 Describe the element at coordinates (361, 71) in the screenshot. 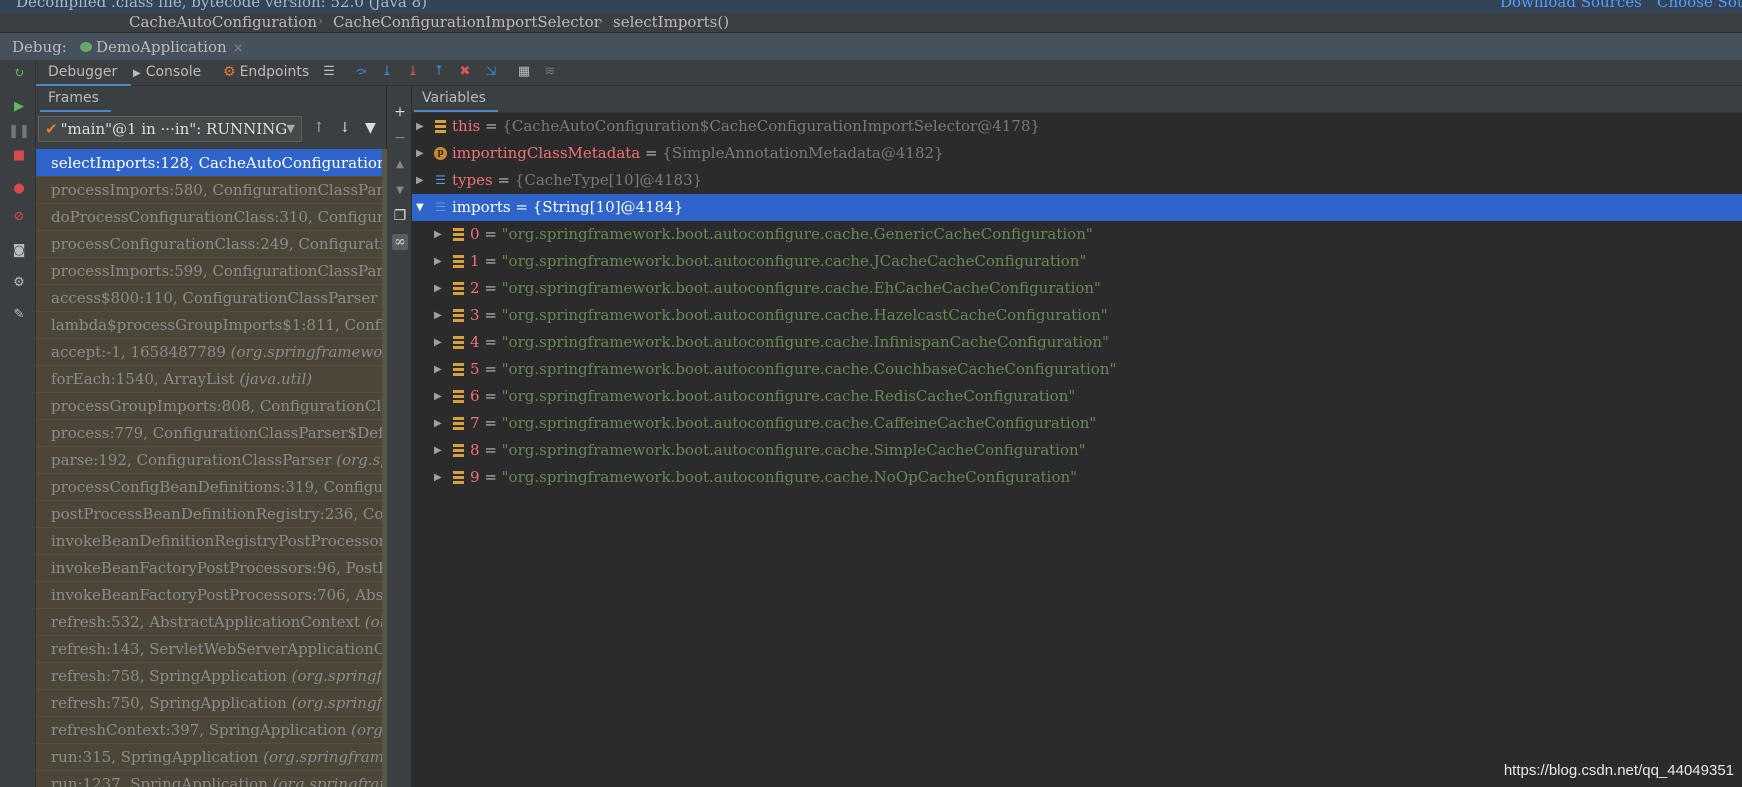

I see `step-over-icon: ⤼` at that location.